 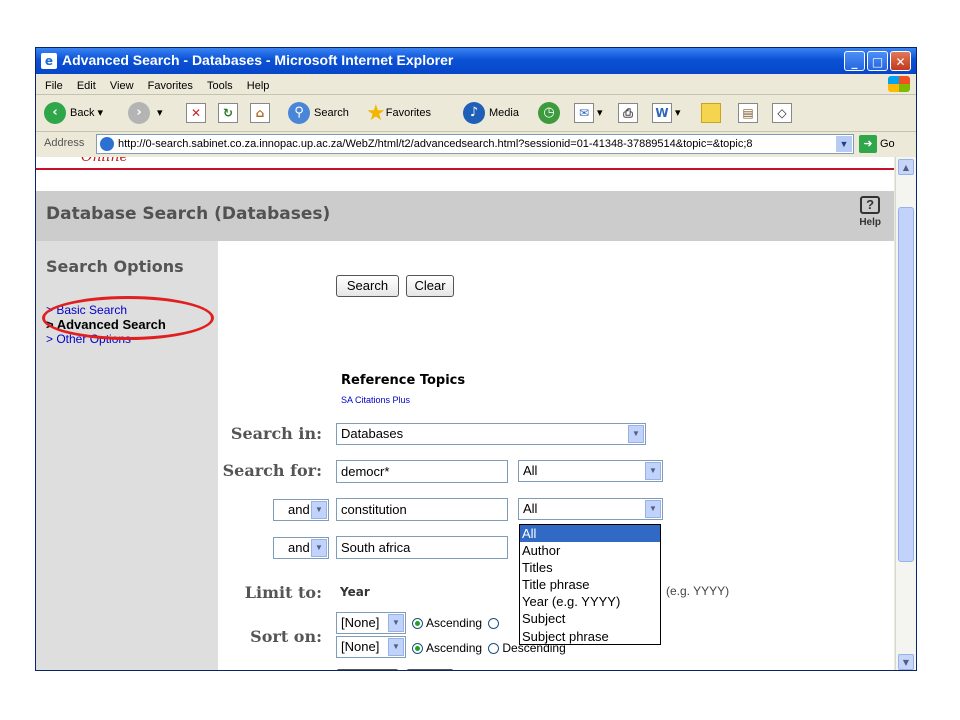 I want to click on help-icon: ?, so click(x=870, y=205).